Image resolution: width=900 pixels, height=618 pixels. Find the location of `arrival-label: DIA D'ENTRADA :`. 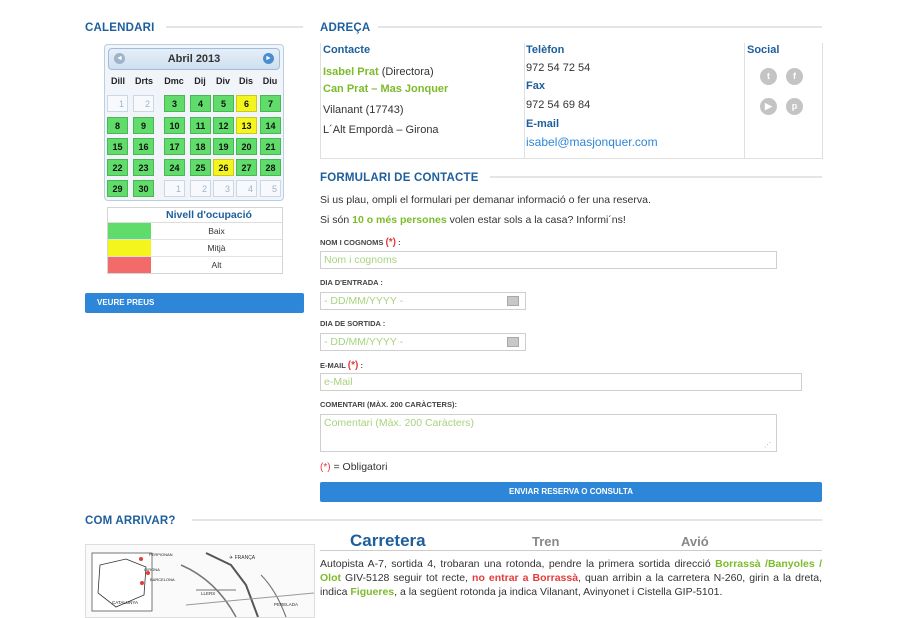

arrival-label: DIA D'ENTRADA : is located at coordinates (351, 282).